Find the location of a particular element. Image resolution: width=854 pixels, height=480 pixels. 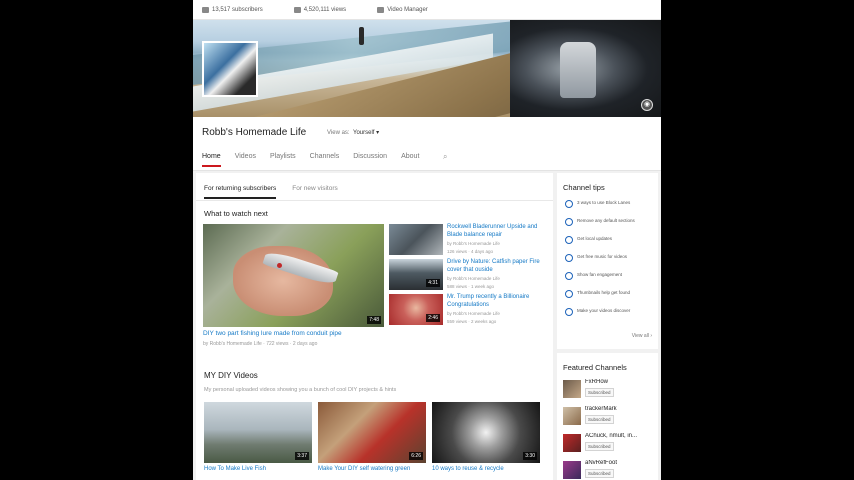

channel-search-icon: ⌕ is located at coordinates (445, 157).